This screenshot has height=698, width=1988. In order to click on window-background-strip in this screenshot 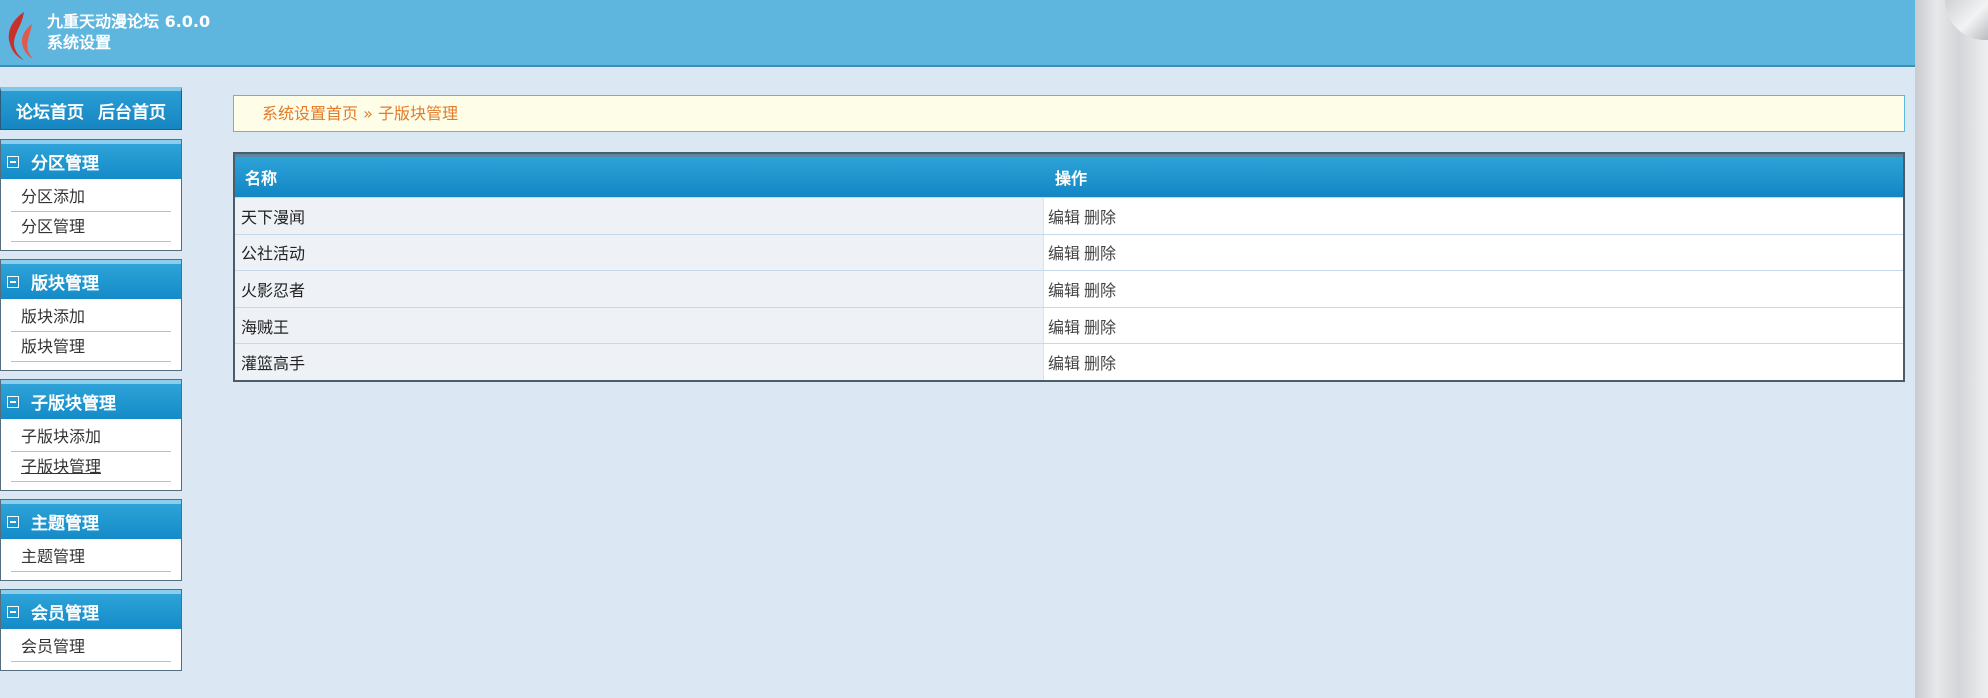, I will do `click(1951, 349)`.